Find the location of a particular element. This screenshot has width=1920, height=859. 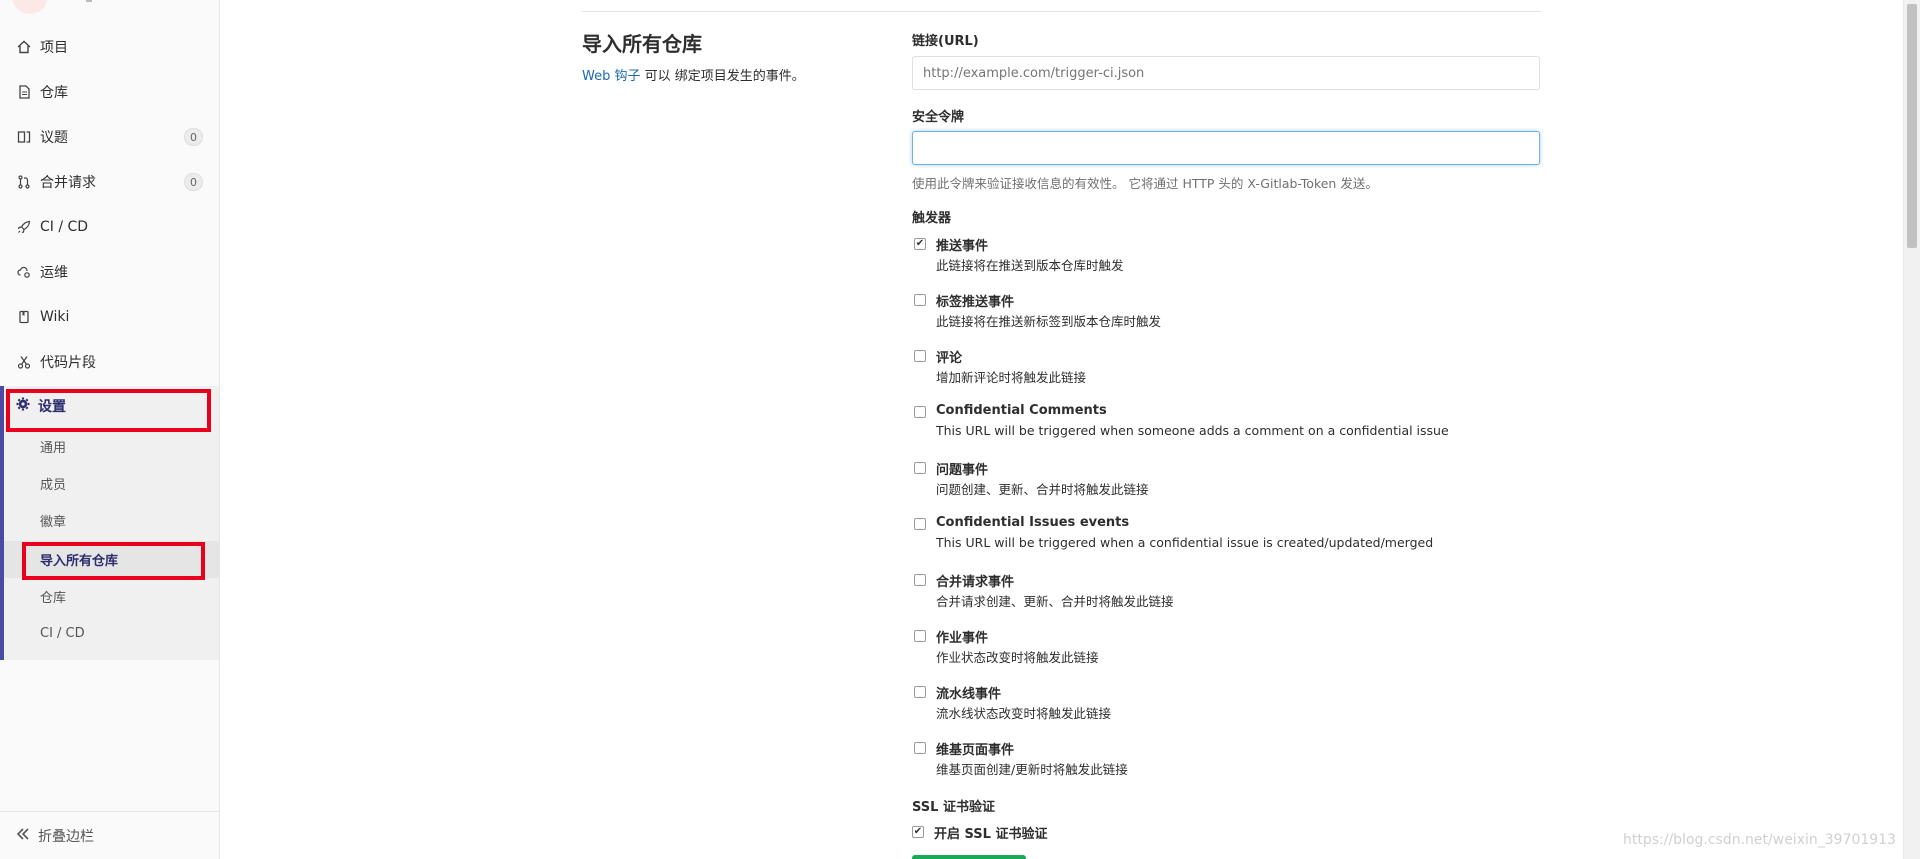

trigger-title: 推送事件 is located at coordinates (962, 246).